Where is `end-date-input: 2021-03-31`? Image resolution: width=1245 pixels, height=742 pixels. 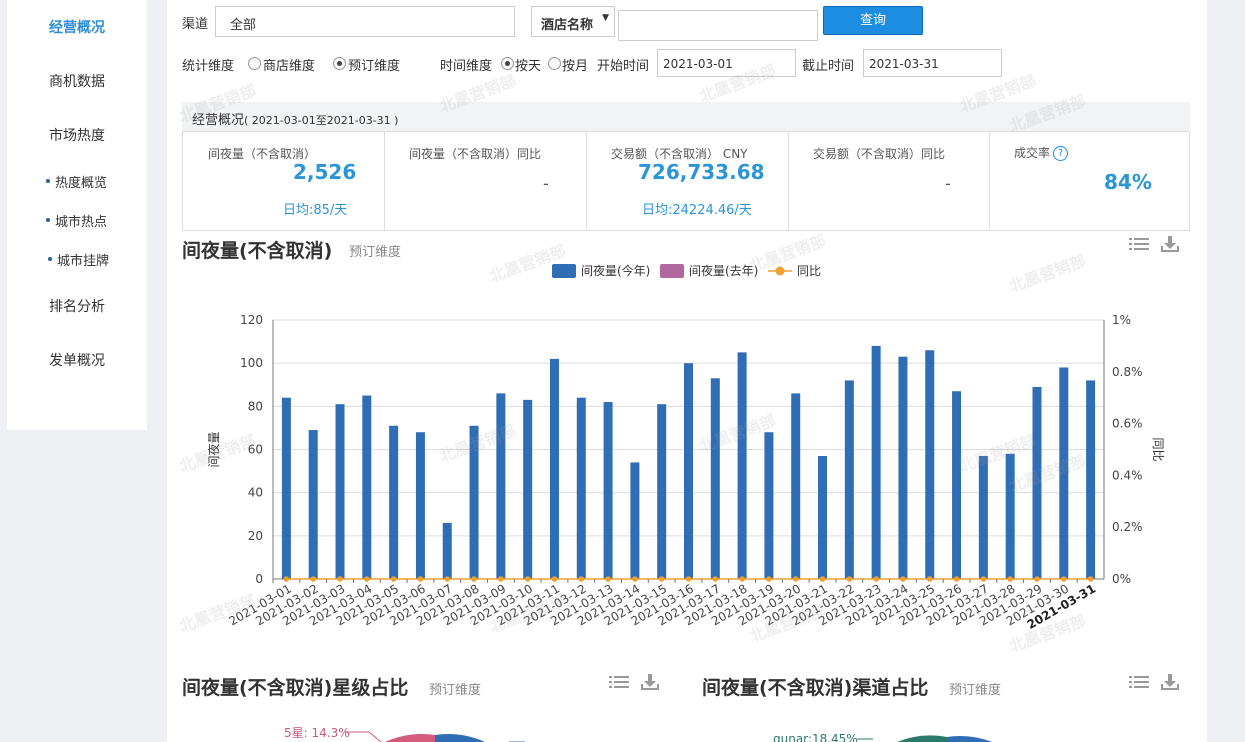 end-date-input: 2021-03-31 is located at coordinates (932, 63).